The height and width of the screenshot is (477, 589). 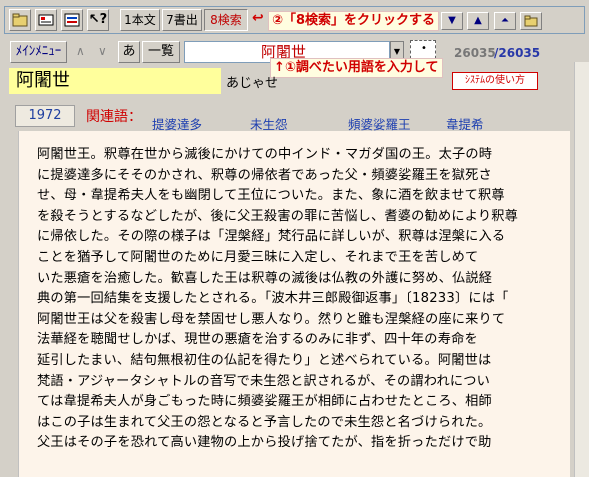 I want to click on settings-button, so click(x=72, y=20).